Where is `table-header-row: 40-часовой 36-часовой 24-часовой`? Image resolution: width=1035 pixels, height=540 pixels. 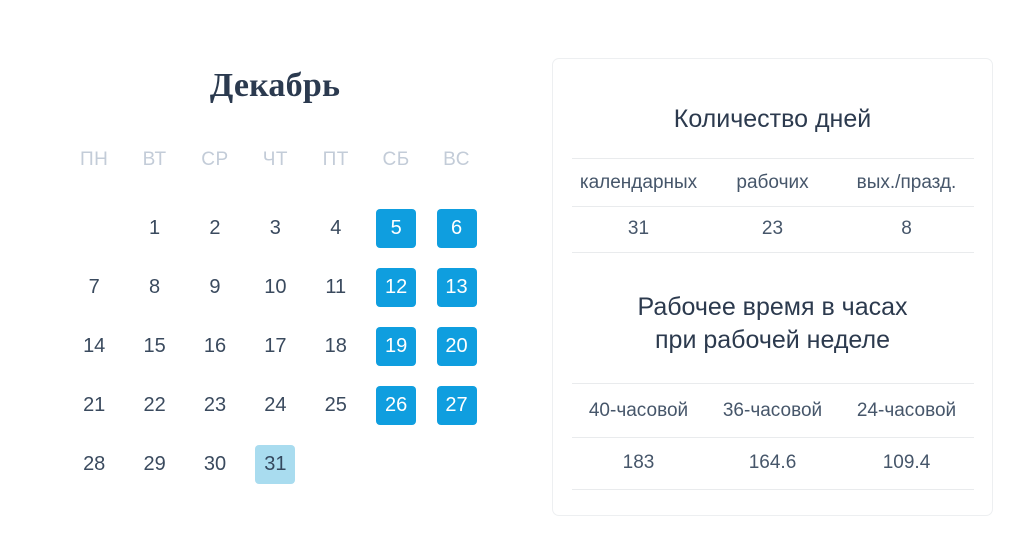 table-header-row: 40-часовой 36-часовой 24-часовой is located at coordinates (772, 410).